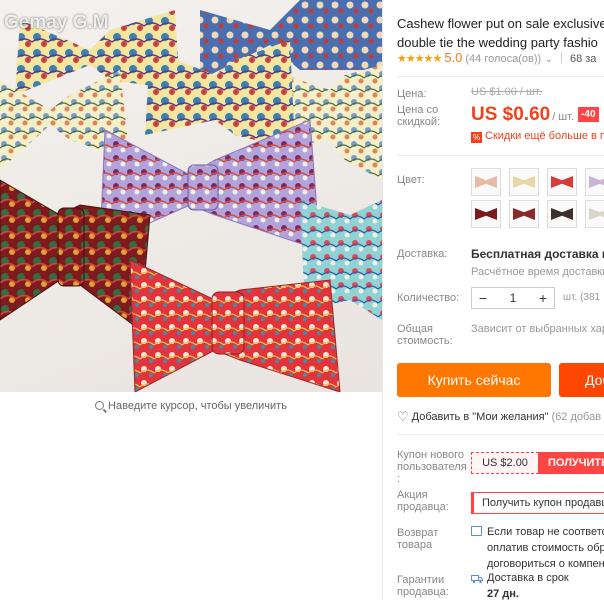 The height and width of the screenshot is (600, 604). Describe the element at coordinates (432, 467) in the screenshot. I see `new-user-coupon-label: Купон нового пользователя :` at that location.